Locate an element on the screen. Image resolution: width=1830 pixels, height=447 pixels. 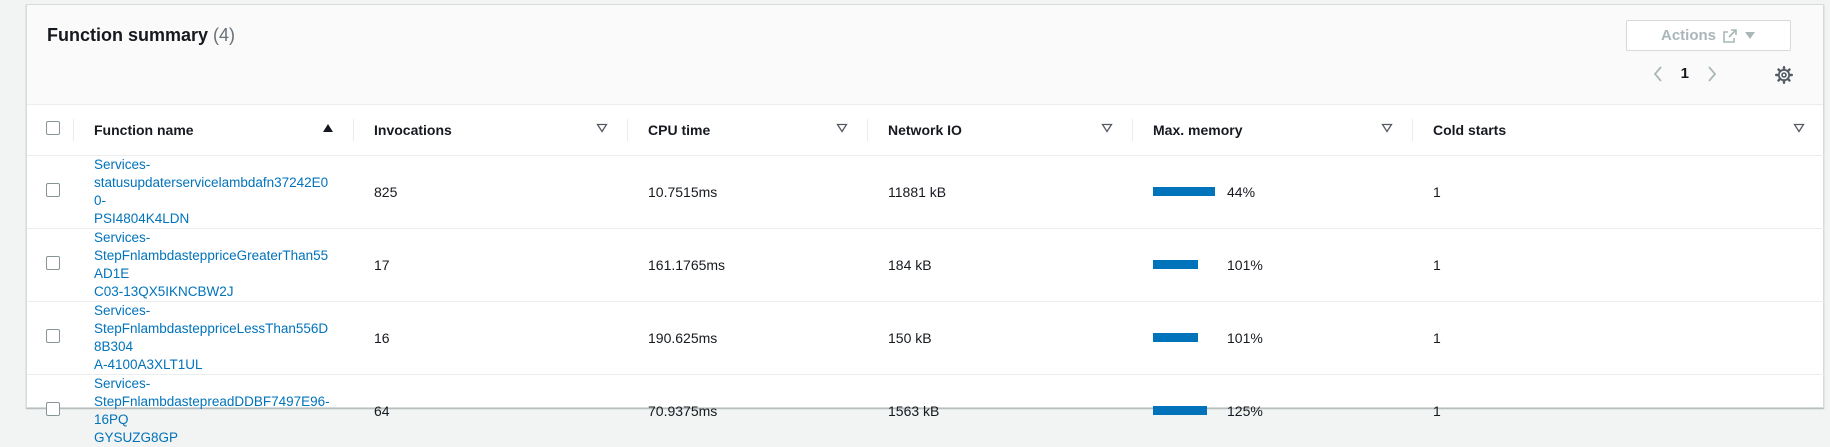
panel-title: Function summary (4) is located at coordinates (141, 35).